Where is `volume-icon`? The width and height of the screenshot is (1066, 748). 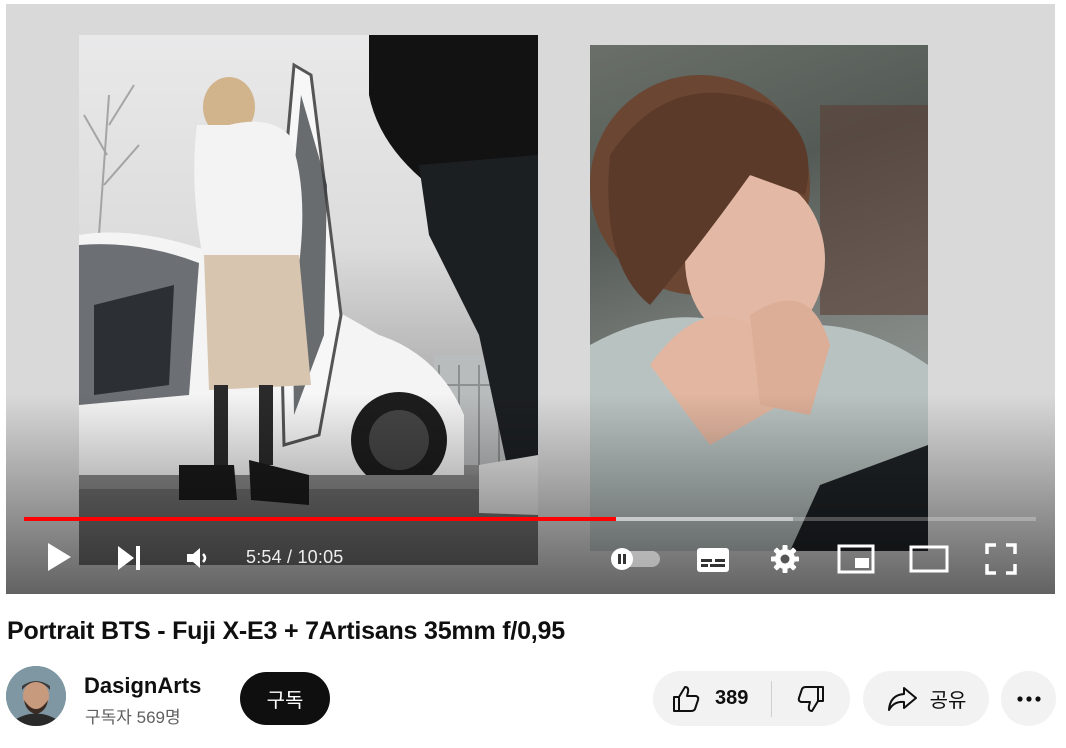
volume-icon is located at coordinates (197, 558).